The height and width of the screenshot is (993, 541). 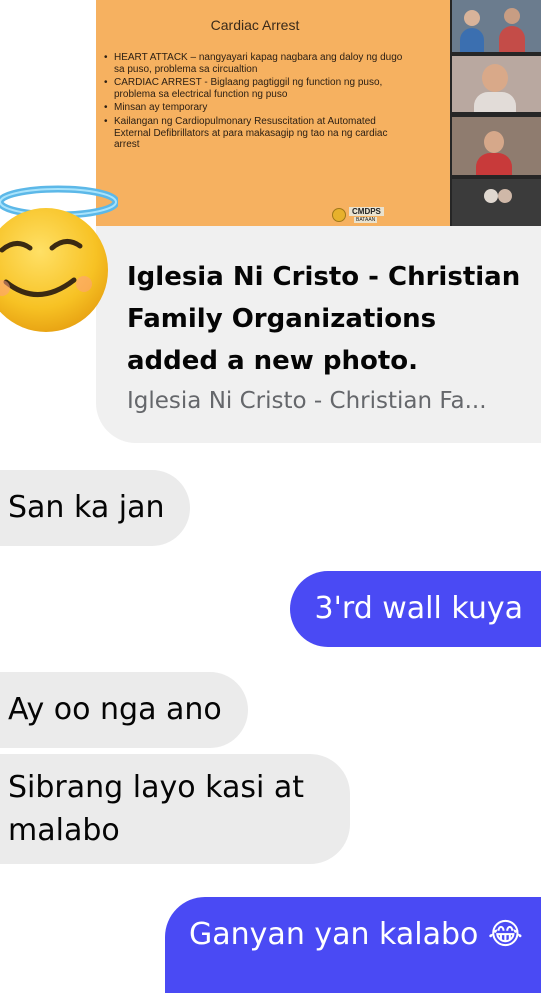 What do you see at coordinates (339, 215) in the screenshot?
I see `cmdps-emblem-icon` at bounding box center [339, 215].